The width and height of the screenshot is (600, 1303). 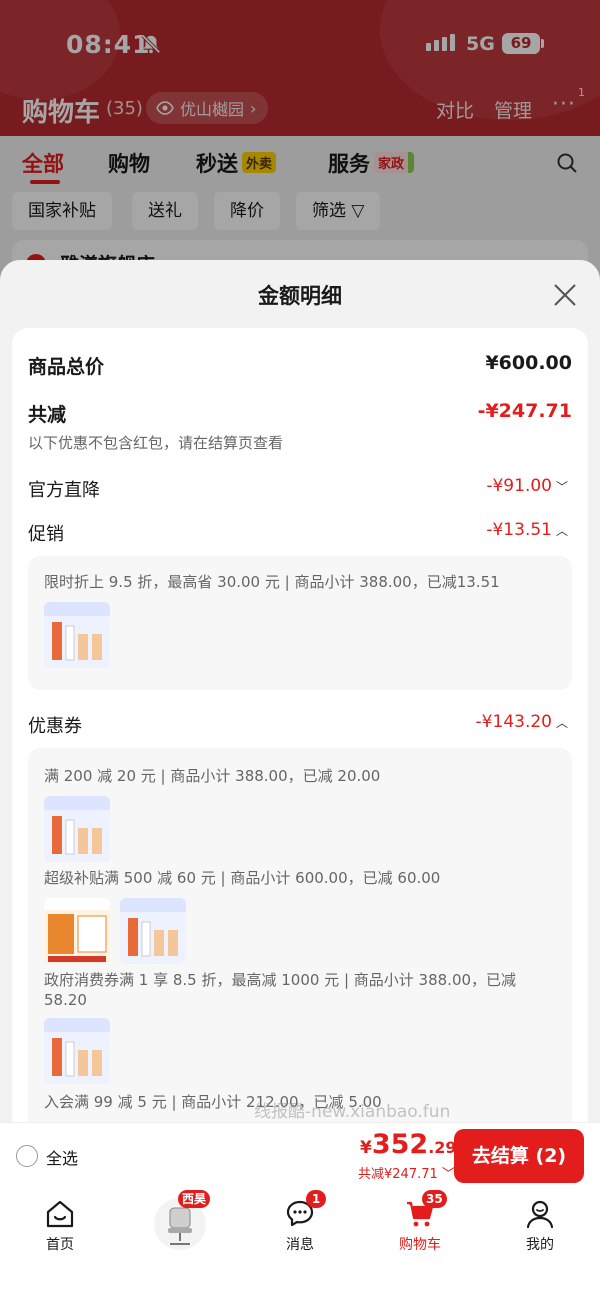 I want to click on official-label: 官方直降, so click(x=64, y=490).